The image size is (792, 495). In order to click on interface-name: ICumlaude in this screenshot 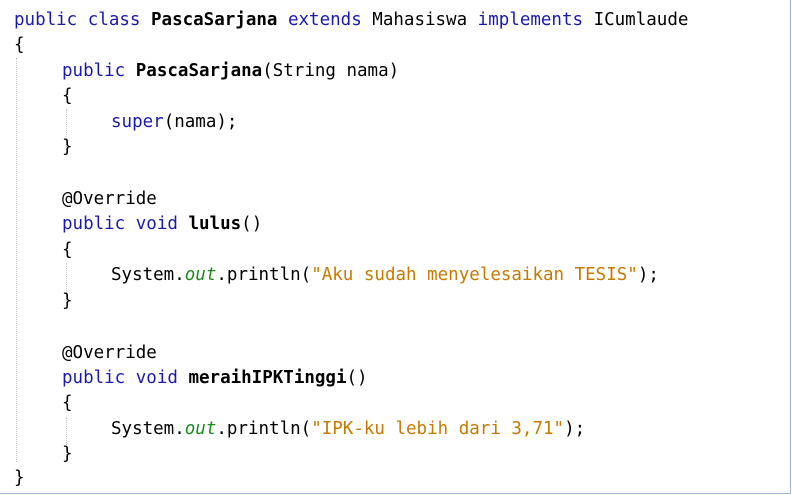, I will do `click(641, 20)`.